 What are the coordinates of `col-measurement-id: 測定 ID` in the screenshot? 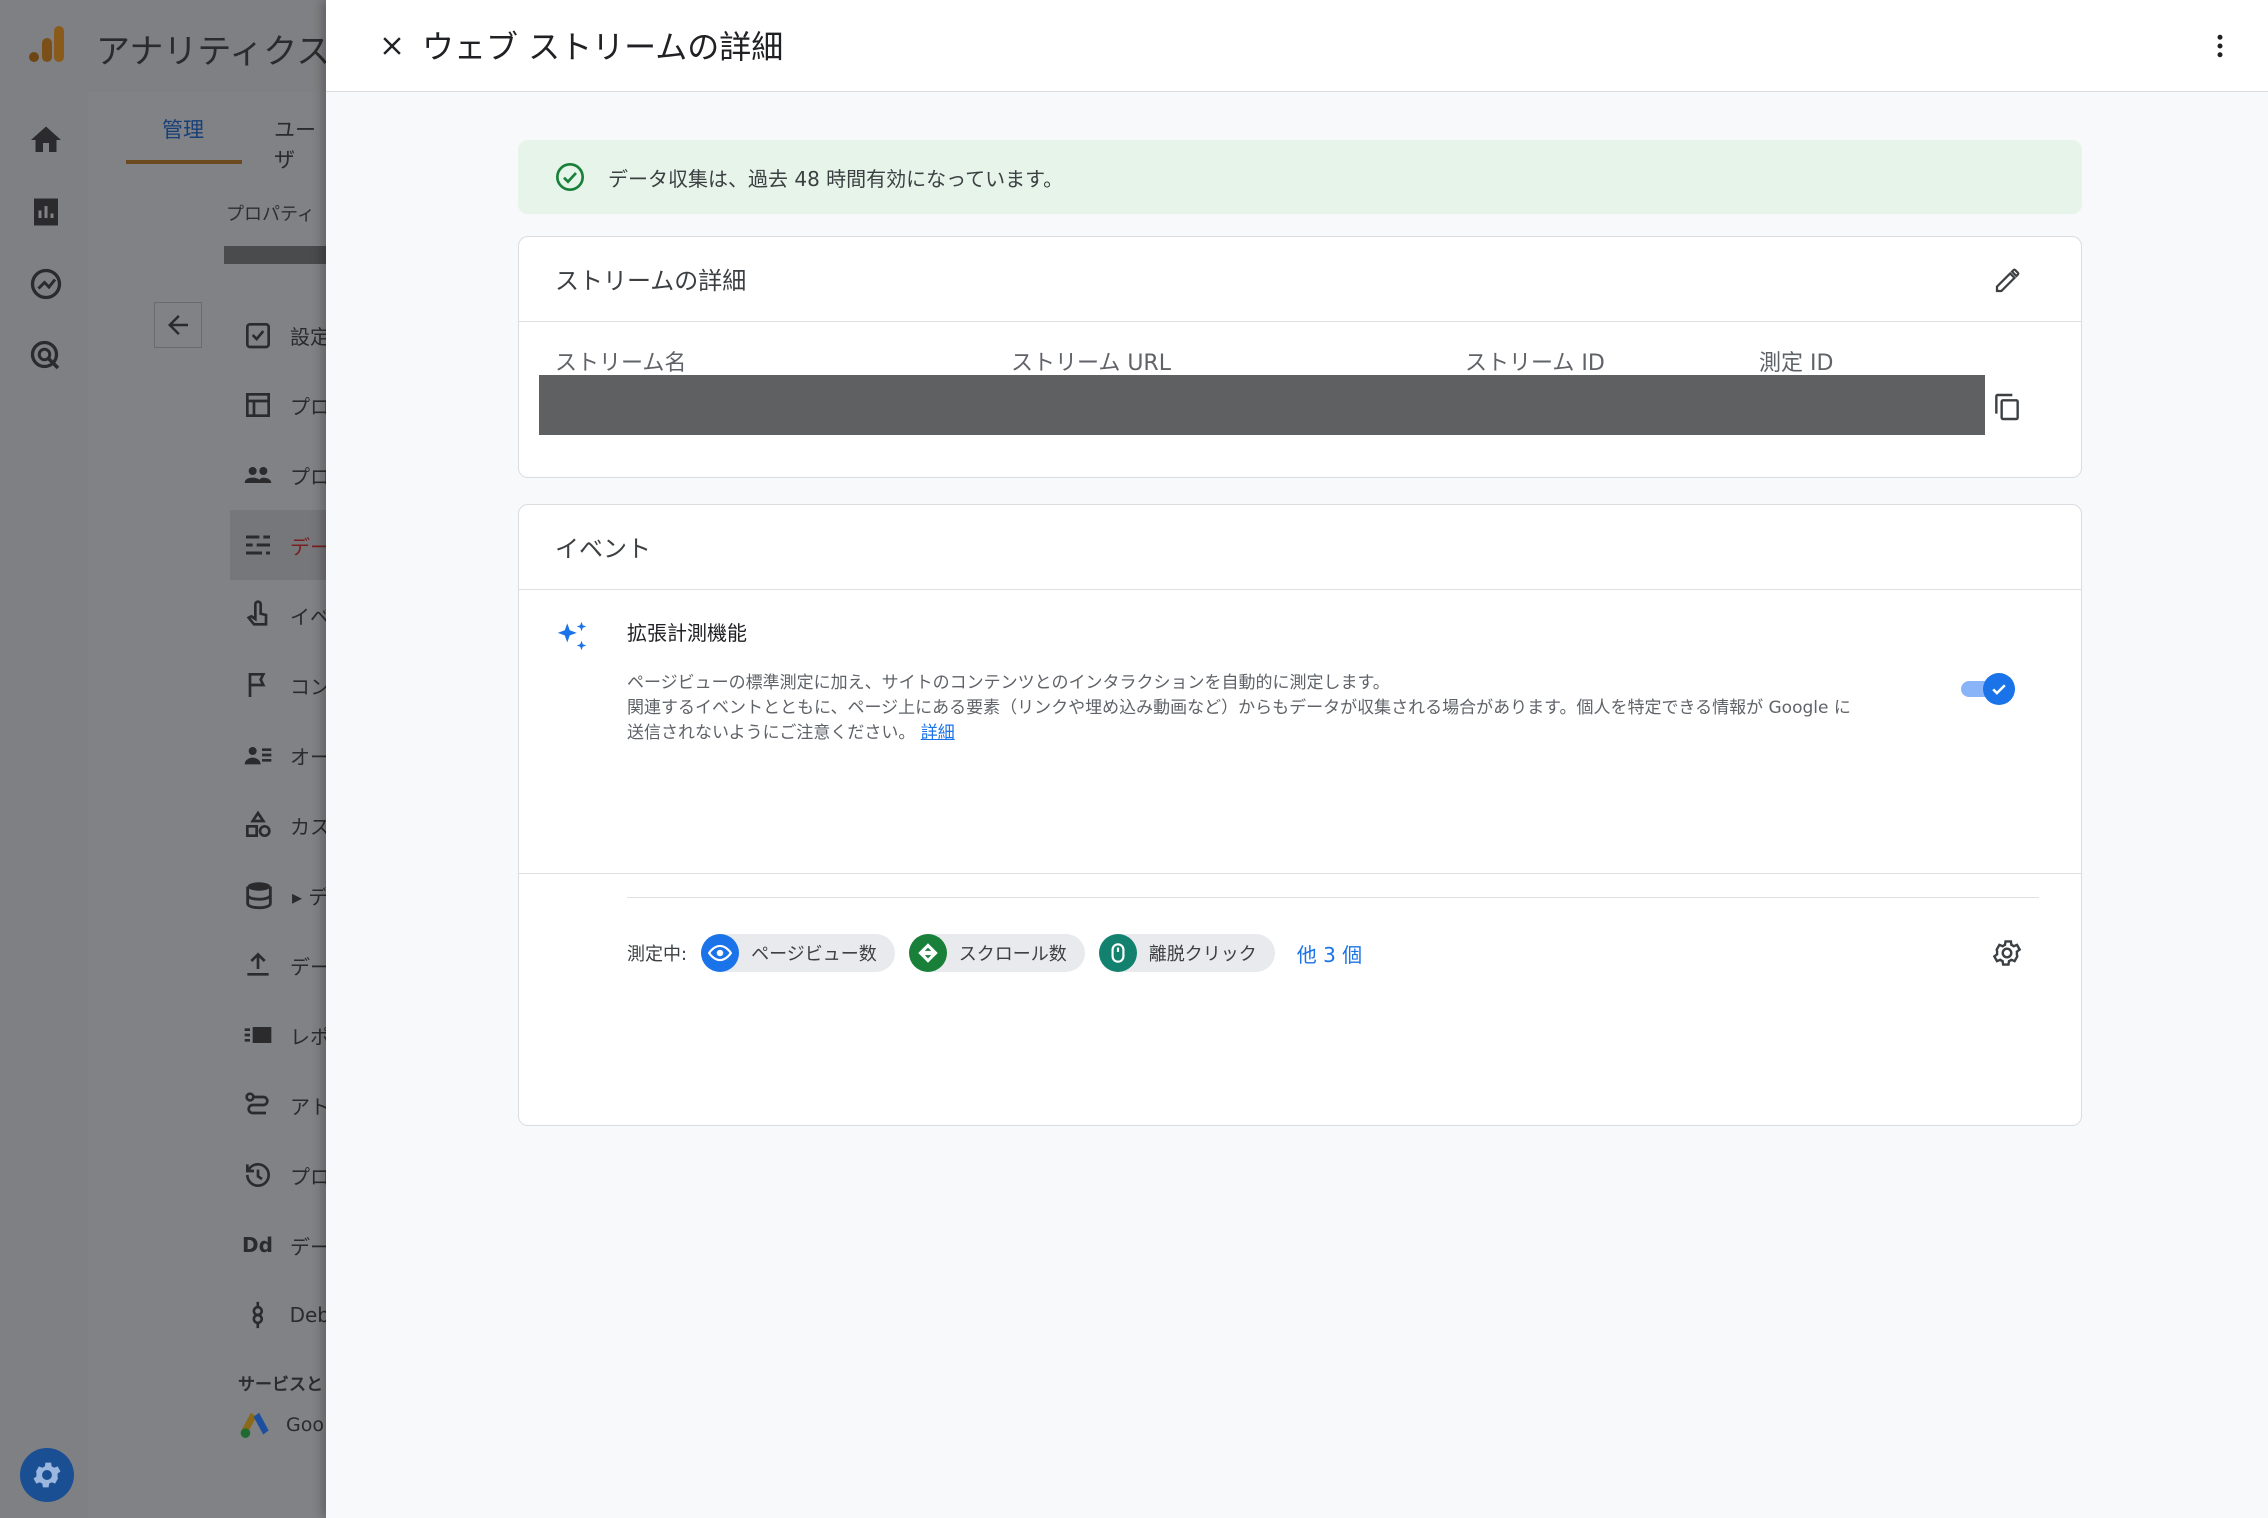 It's located at (1796, 363).